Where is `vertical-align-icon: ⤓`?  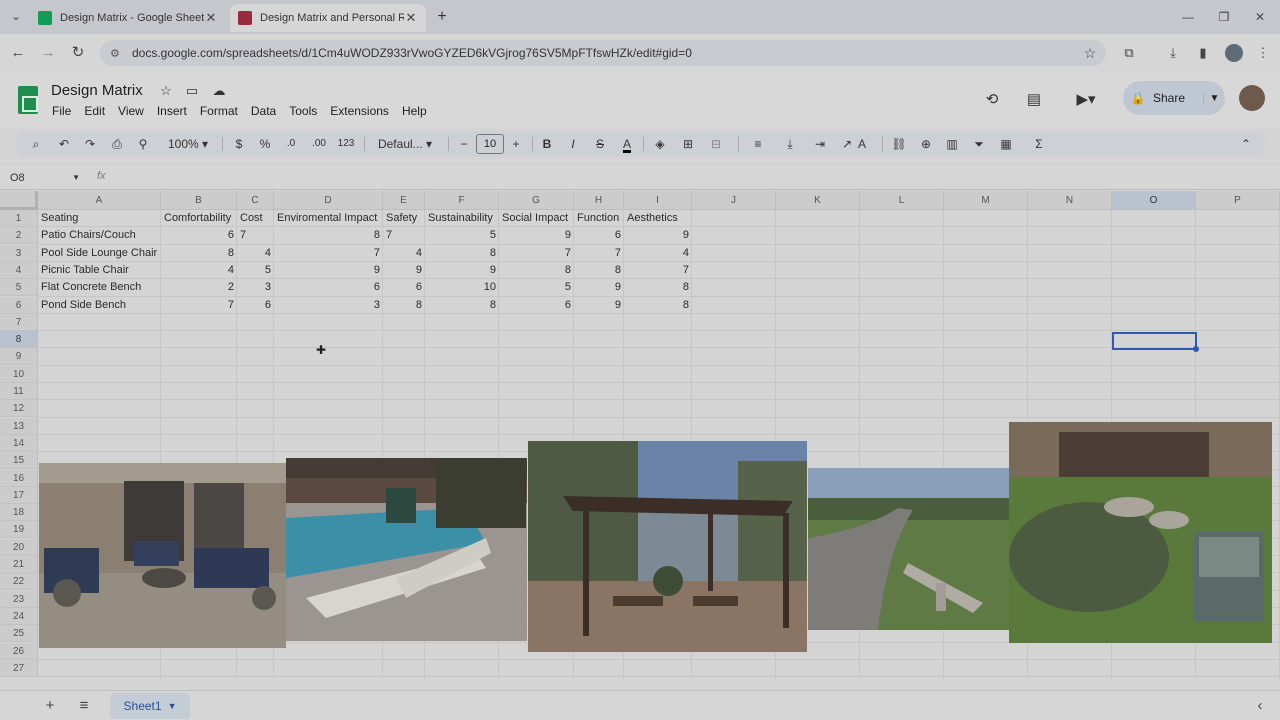 vertical-align-icon: ⤓ is located at coordinates (790, 144).